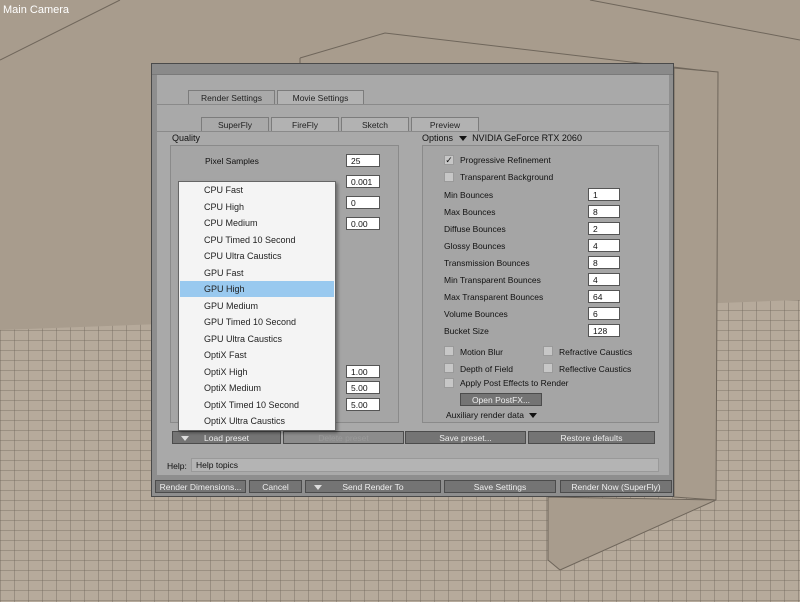  I want to click on volume-bounces-label: Volume Bounces, so click(476, 314).